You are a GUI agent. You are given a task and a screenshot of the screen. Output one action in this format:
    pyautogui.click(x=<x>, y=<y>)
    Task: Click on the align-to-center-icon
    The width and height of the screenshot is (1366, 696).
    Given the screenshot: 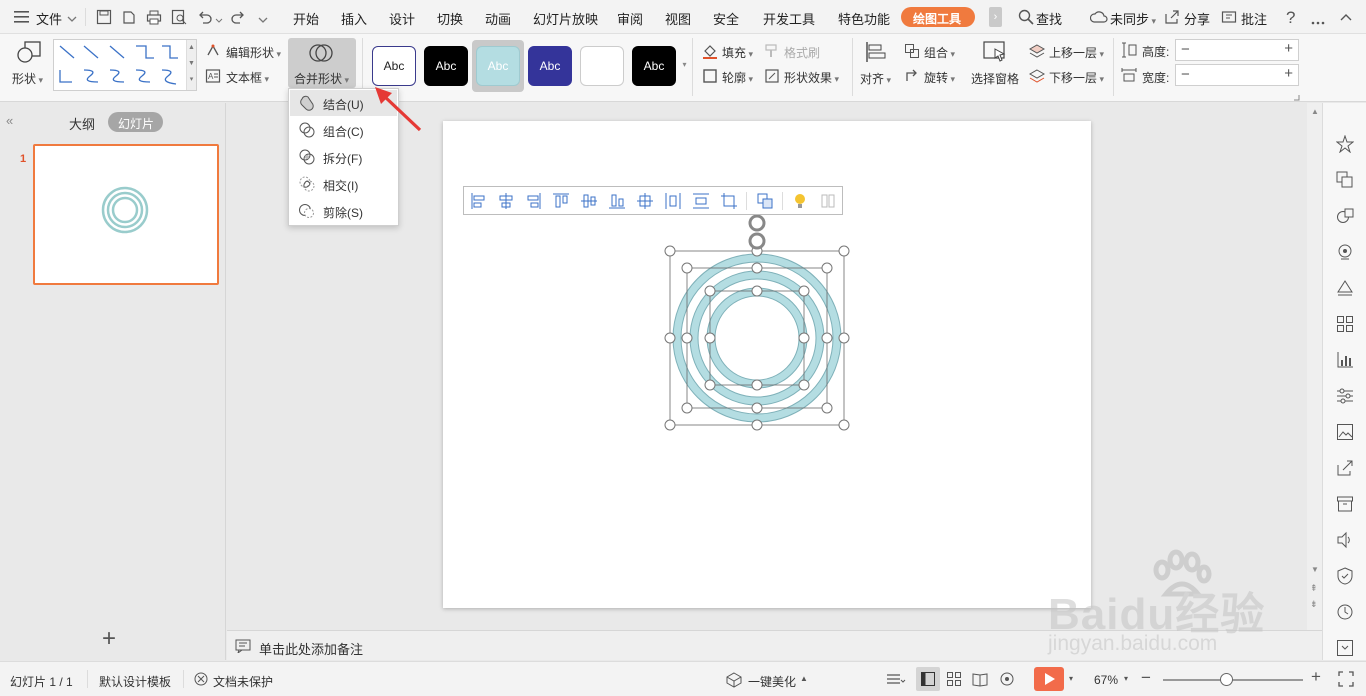 What is the action you would take?
    pyautogui.click(x=645, y=201)
    